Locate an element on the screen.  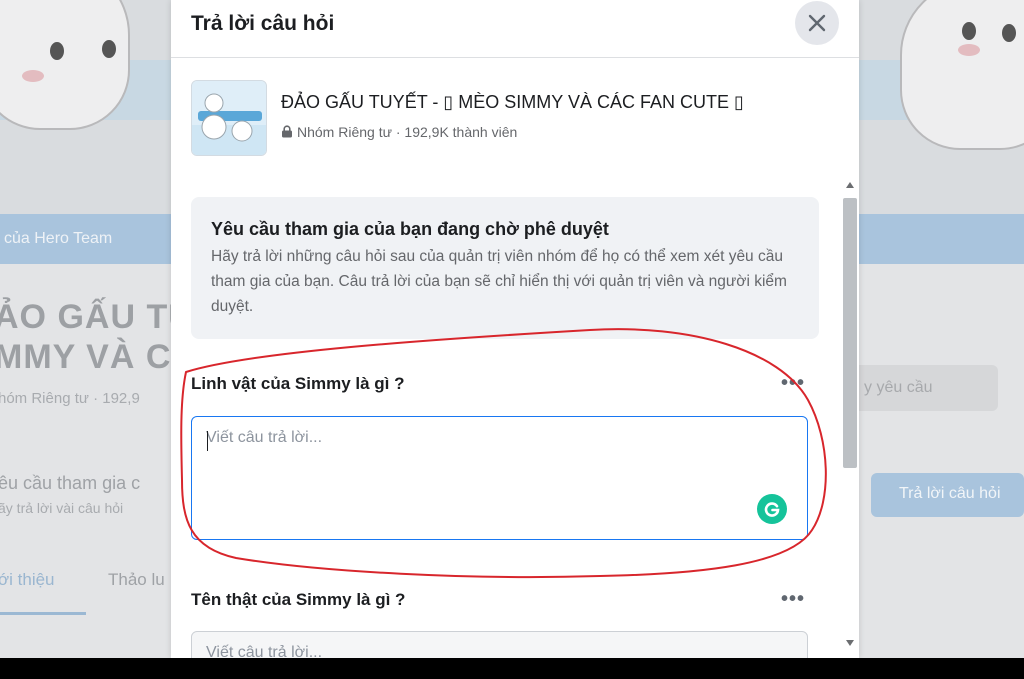
dialog-scrollbar is located at coordinates (850, 418).